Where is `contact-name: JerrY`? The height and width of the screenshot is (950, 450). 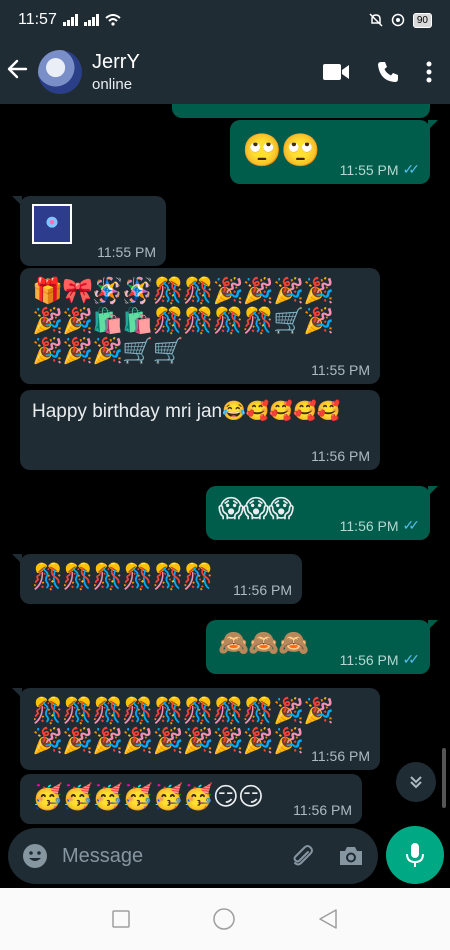 contact-name: JerrY is located at coordinates (116, 62).